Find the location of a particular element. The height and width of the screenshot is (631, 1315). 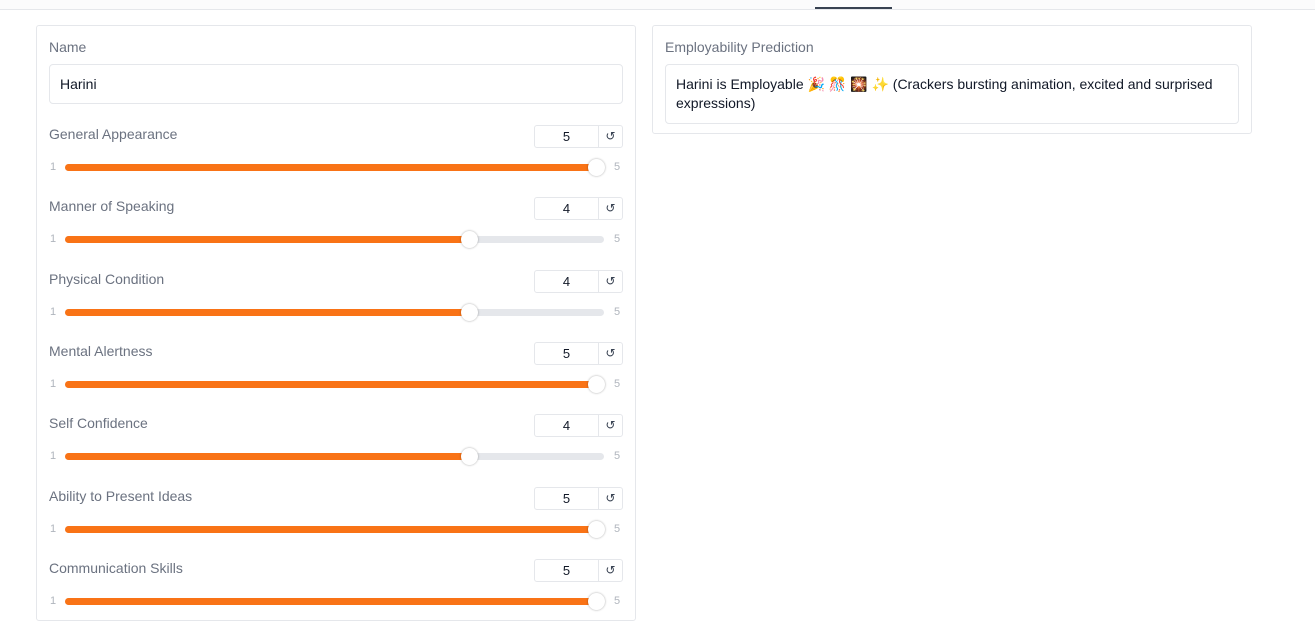

slider-manner-of-speaking: Manner of Speaking 4 ↺ 1 5 is located at coordinates (336, 233).